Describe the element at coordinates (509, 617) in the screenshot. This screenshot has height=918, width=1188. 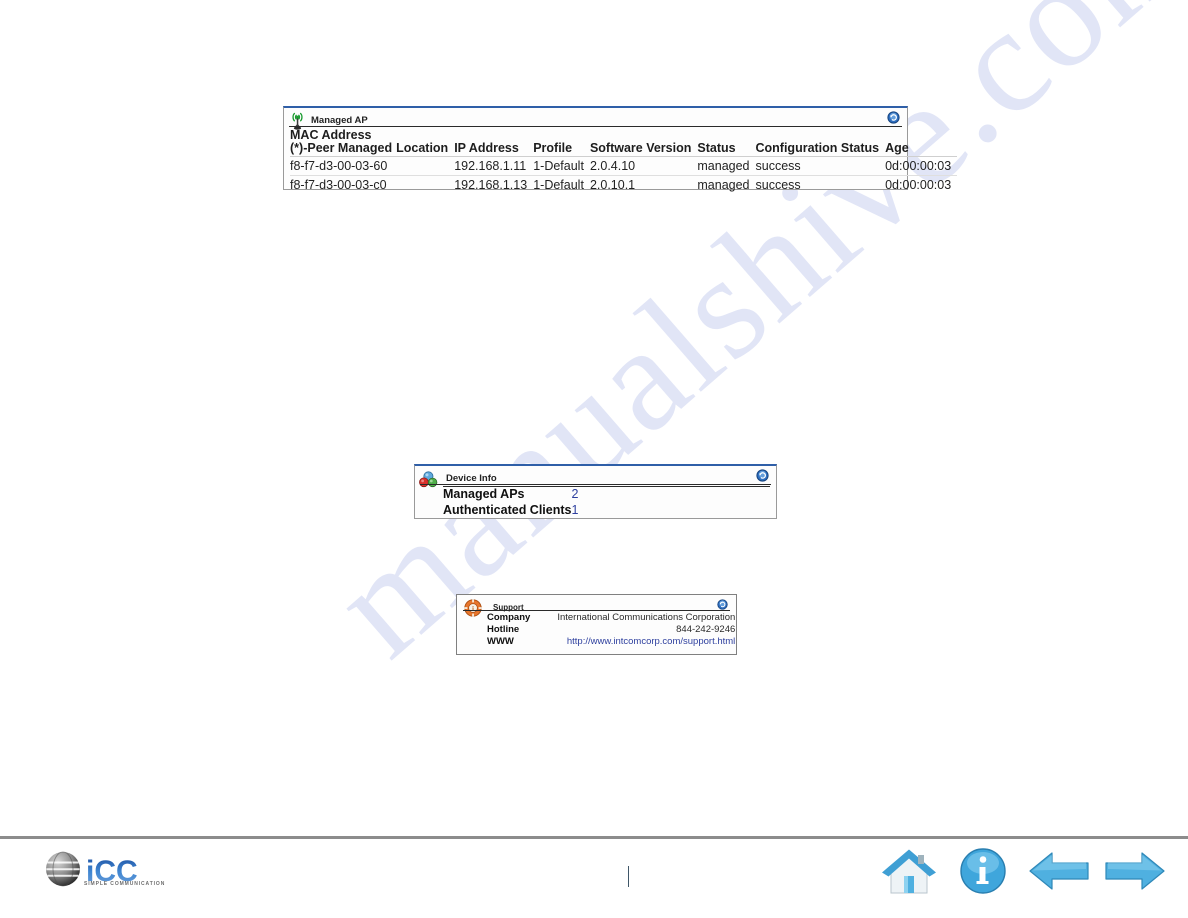
I see `support-label-company: Company` at that location.